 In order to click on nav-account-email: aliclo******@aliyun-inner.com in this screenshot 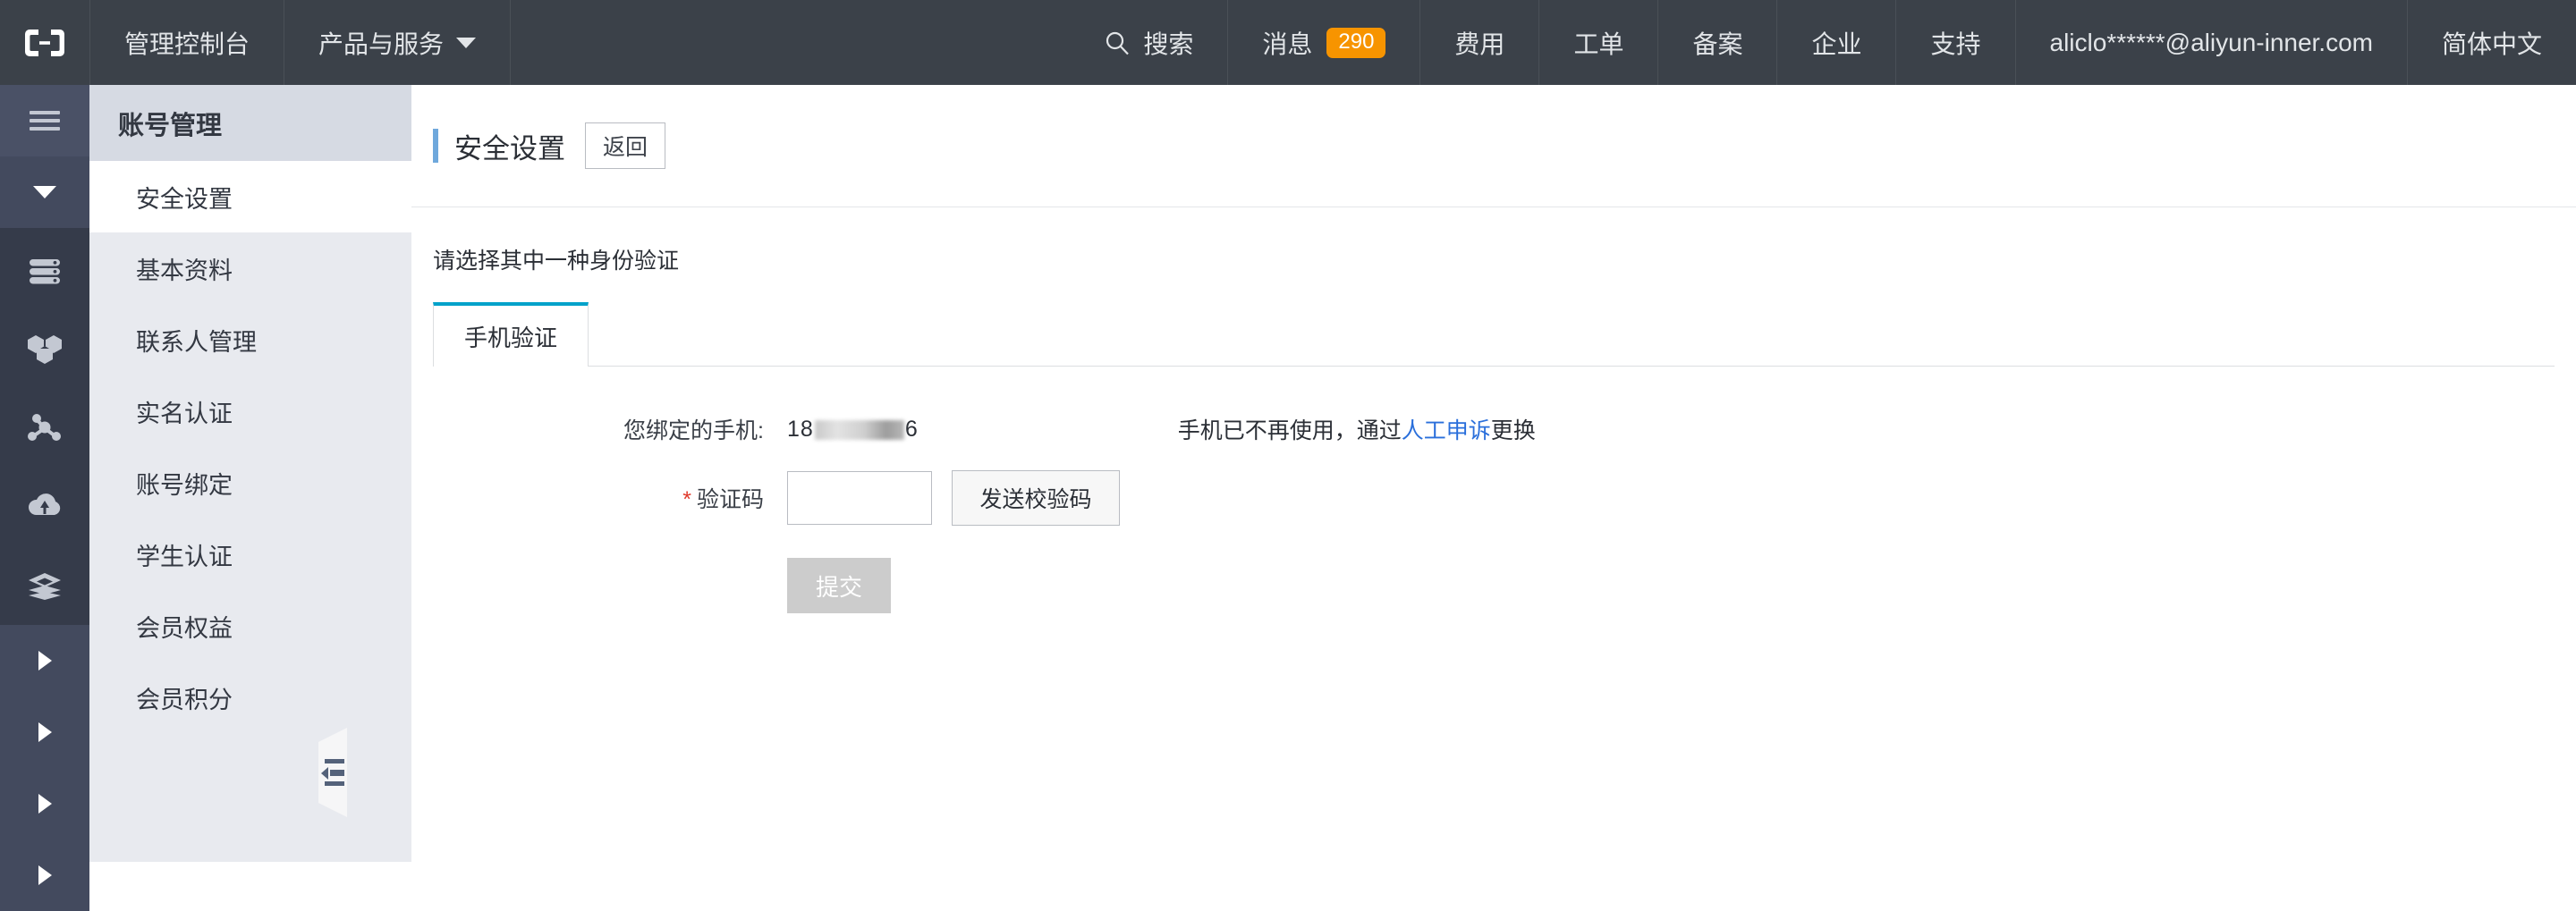, I will do `click(2210, 42)`.